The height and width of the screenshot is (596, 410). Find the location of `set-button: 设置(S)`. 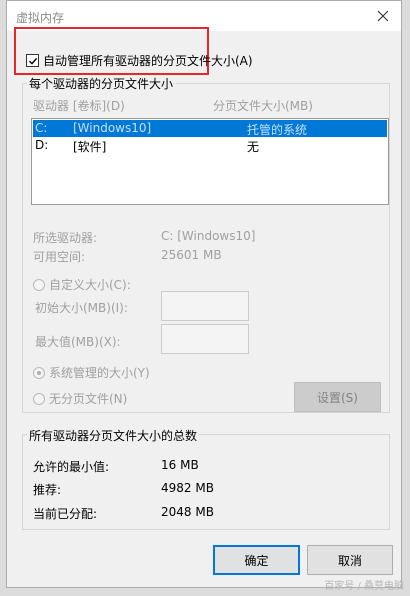

set-button: 设置(S) is located at coordinates (337, 397).